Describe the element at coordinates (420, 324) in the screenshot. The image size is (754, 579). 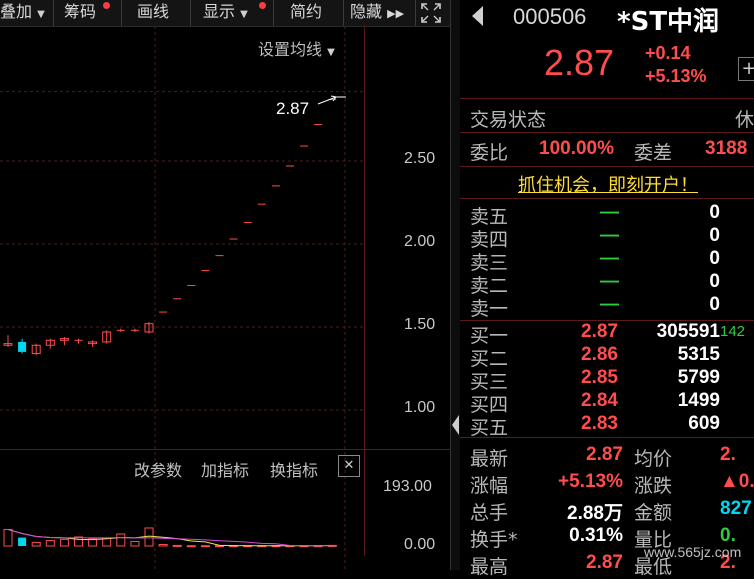
I see `y-tick-label: 1.50` at that location.